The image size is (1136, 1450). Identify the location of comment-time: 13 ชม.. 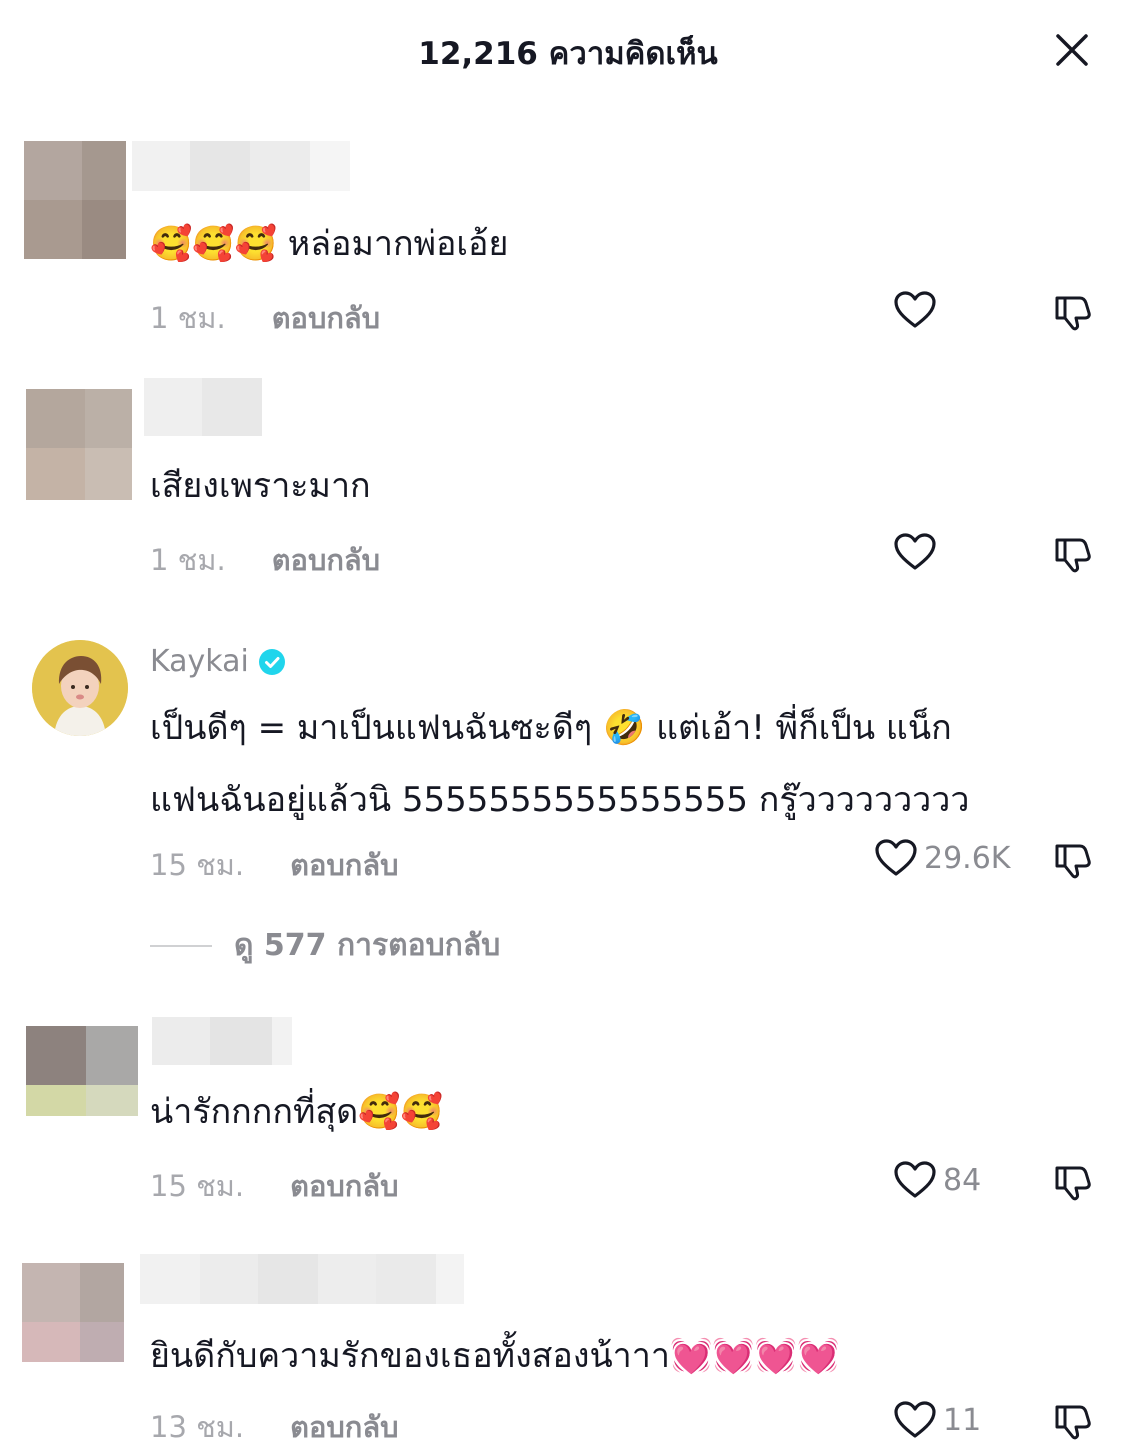
(197, 1427).